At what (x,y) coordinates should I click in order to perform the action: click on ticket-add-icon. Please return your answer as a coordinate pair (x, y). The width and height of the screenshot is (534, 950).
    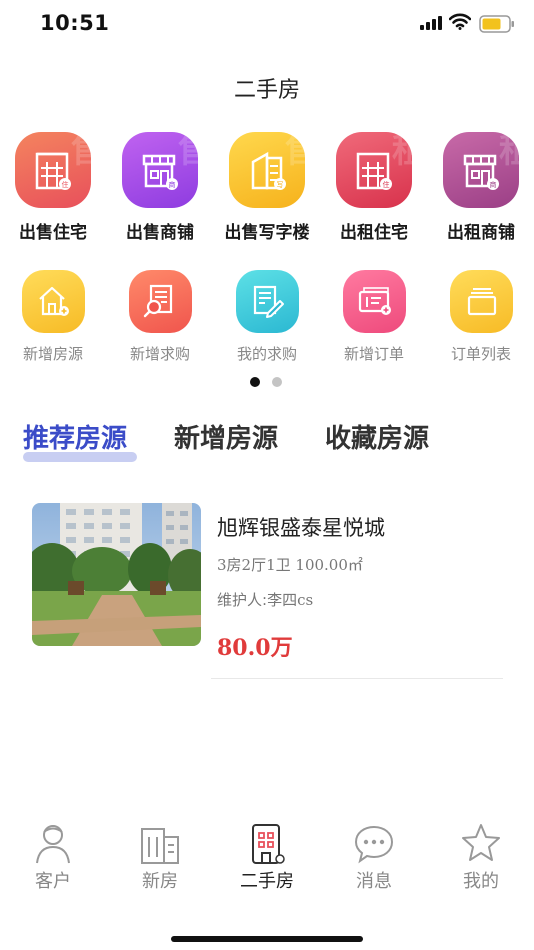
    Looking at the image, I should click on (374, 301).